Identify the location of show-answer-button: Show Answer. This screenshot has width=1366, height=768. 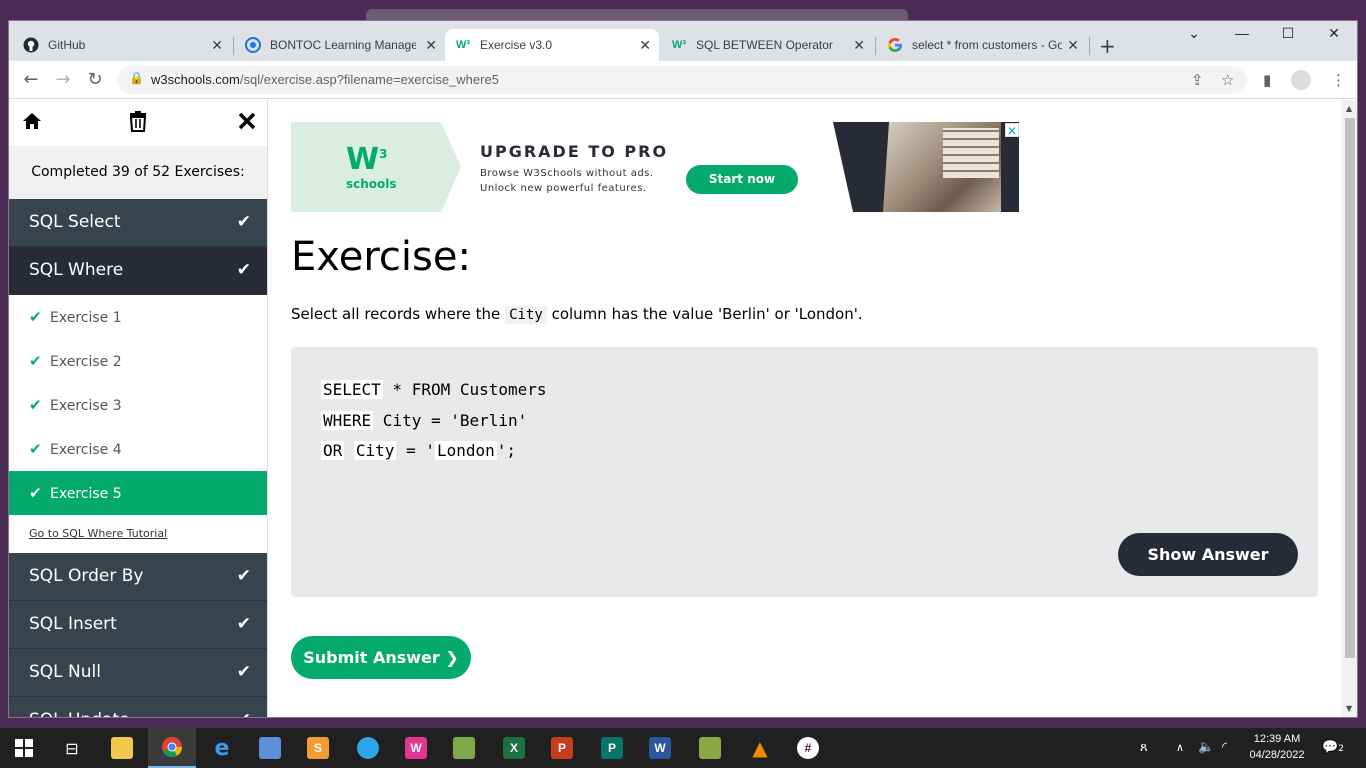
(1208, 554).